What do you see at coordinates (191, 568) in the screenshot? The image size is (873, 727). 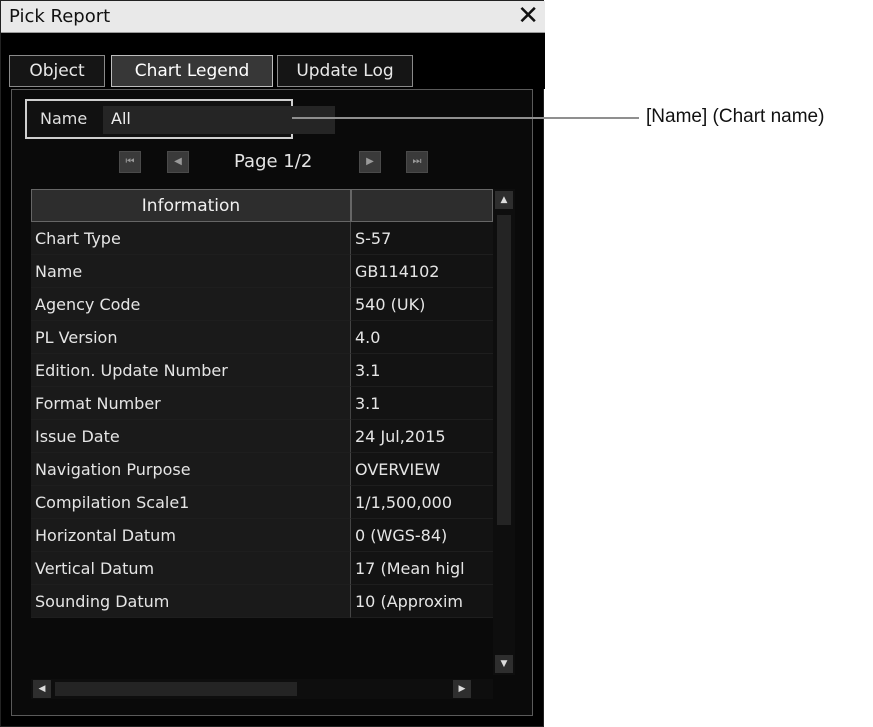 I see `row-info: Vertical Datum` at bounding box center [191, 568].